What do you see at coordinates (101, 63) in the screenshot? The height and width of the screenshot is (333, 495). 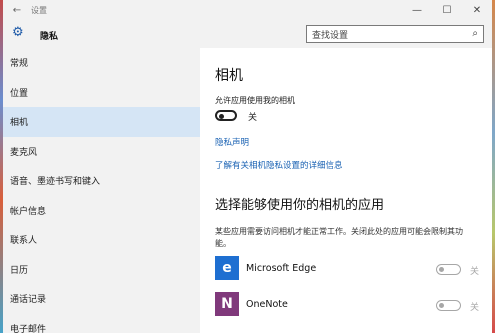 I see `sidebar-item-general: 常规` at bounding box center [101, 63].